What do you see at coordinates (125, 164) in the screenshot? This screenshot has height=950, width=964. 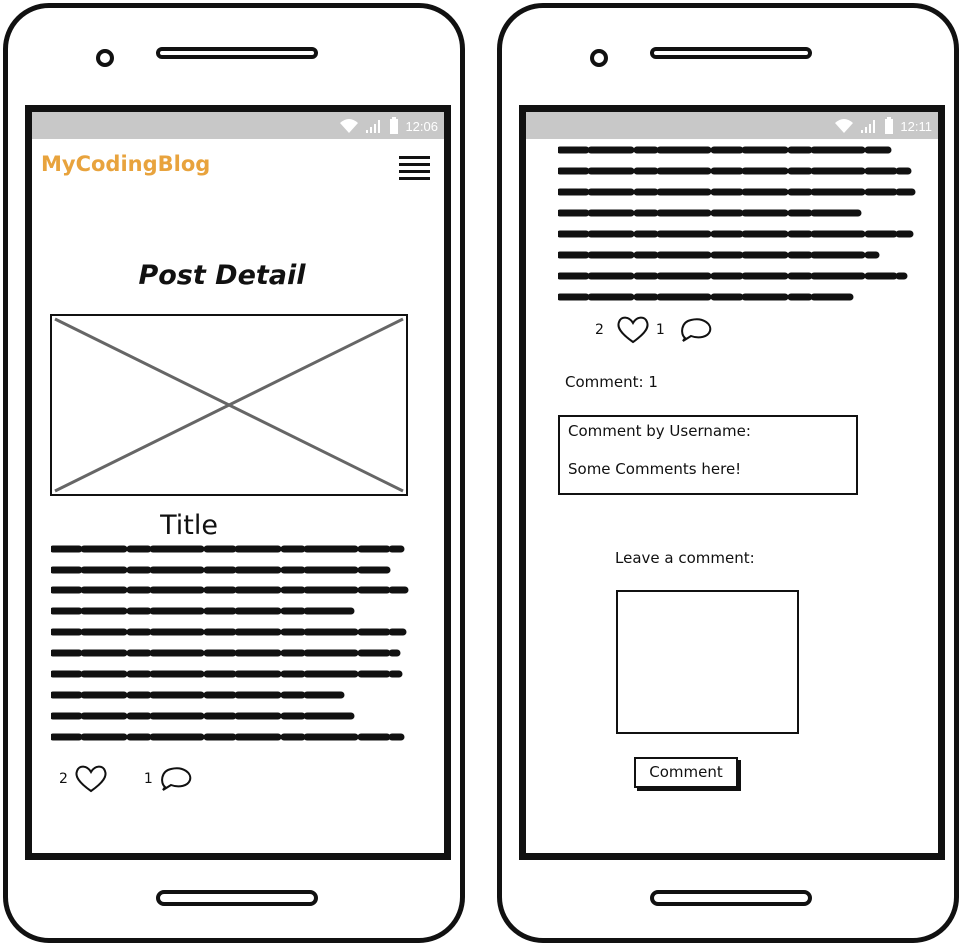 I see `brand-logo: MyCodingBlog` at bounding box center [125, 164].